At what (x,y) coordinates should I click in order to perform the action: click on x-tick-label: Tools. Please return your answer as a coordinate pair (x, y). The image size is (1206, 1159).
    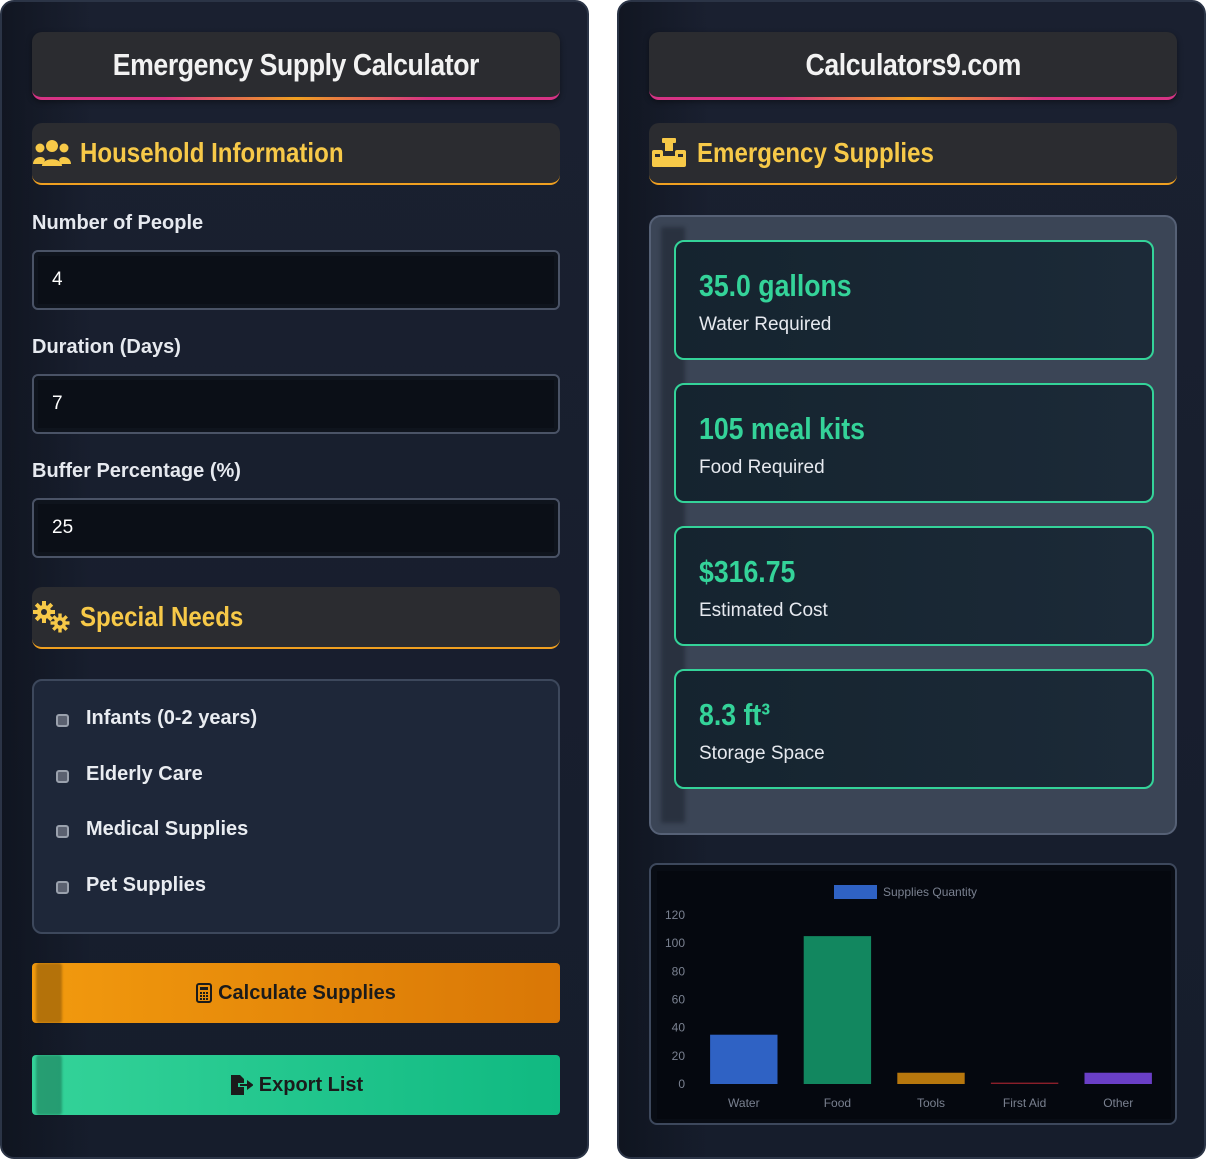
    Looking at the image, I should click on (931, 1103).